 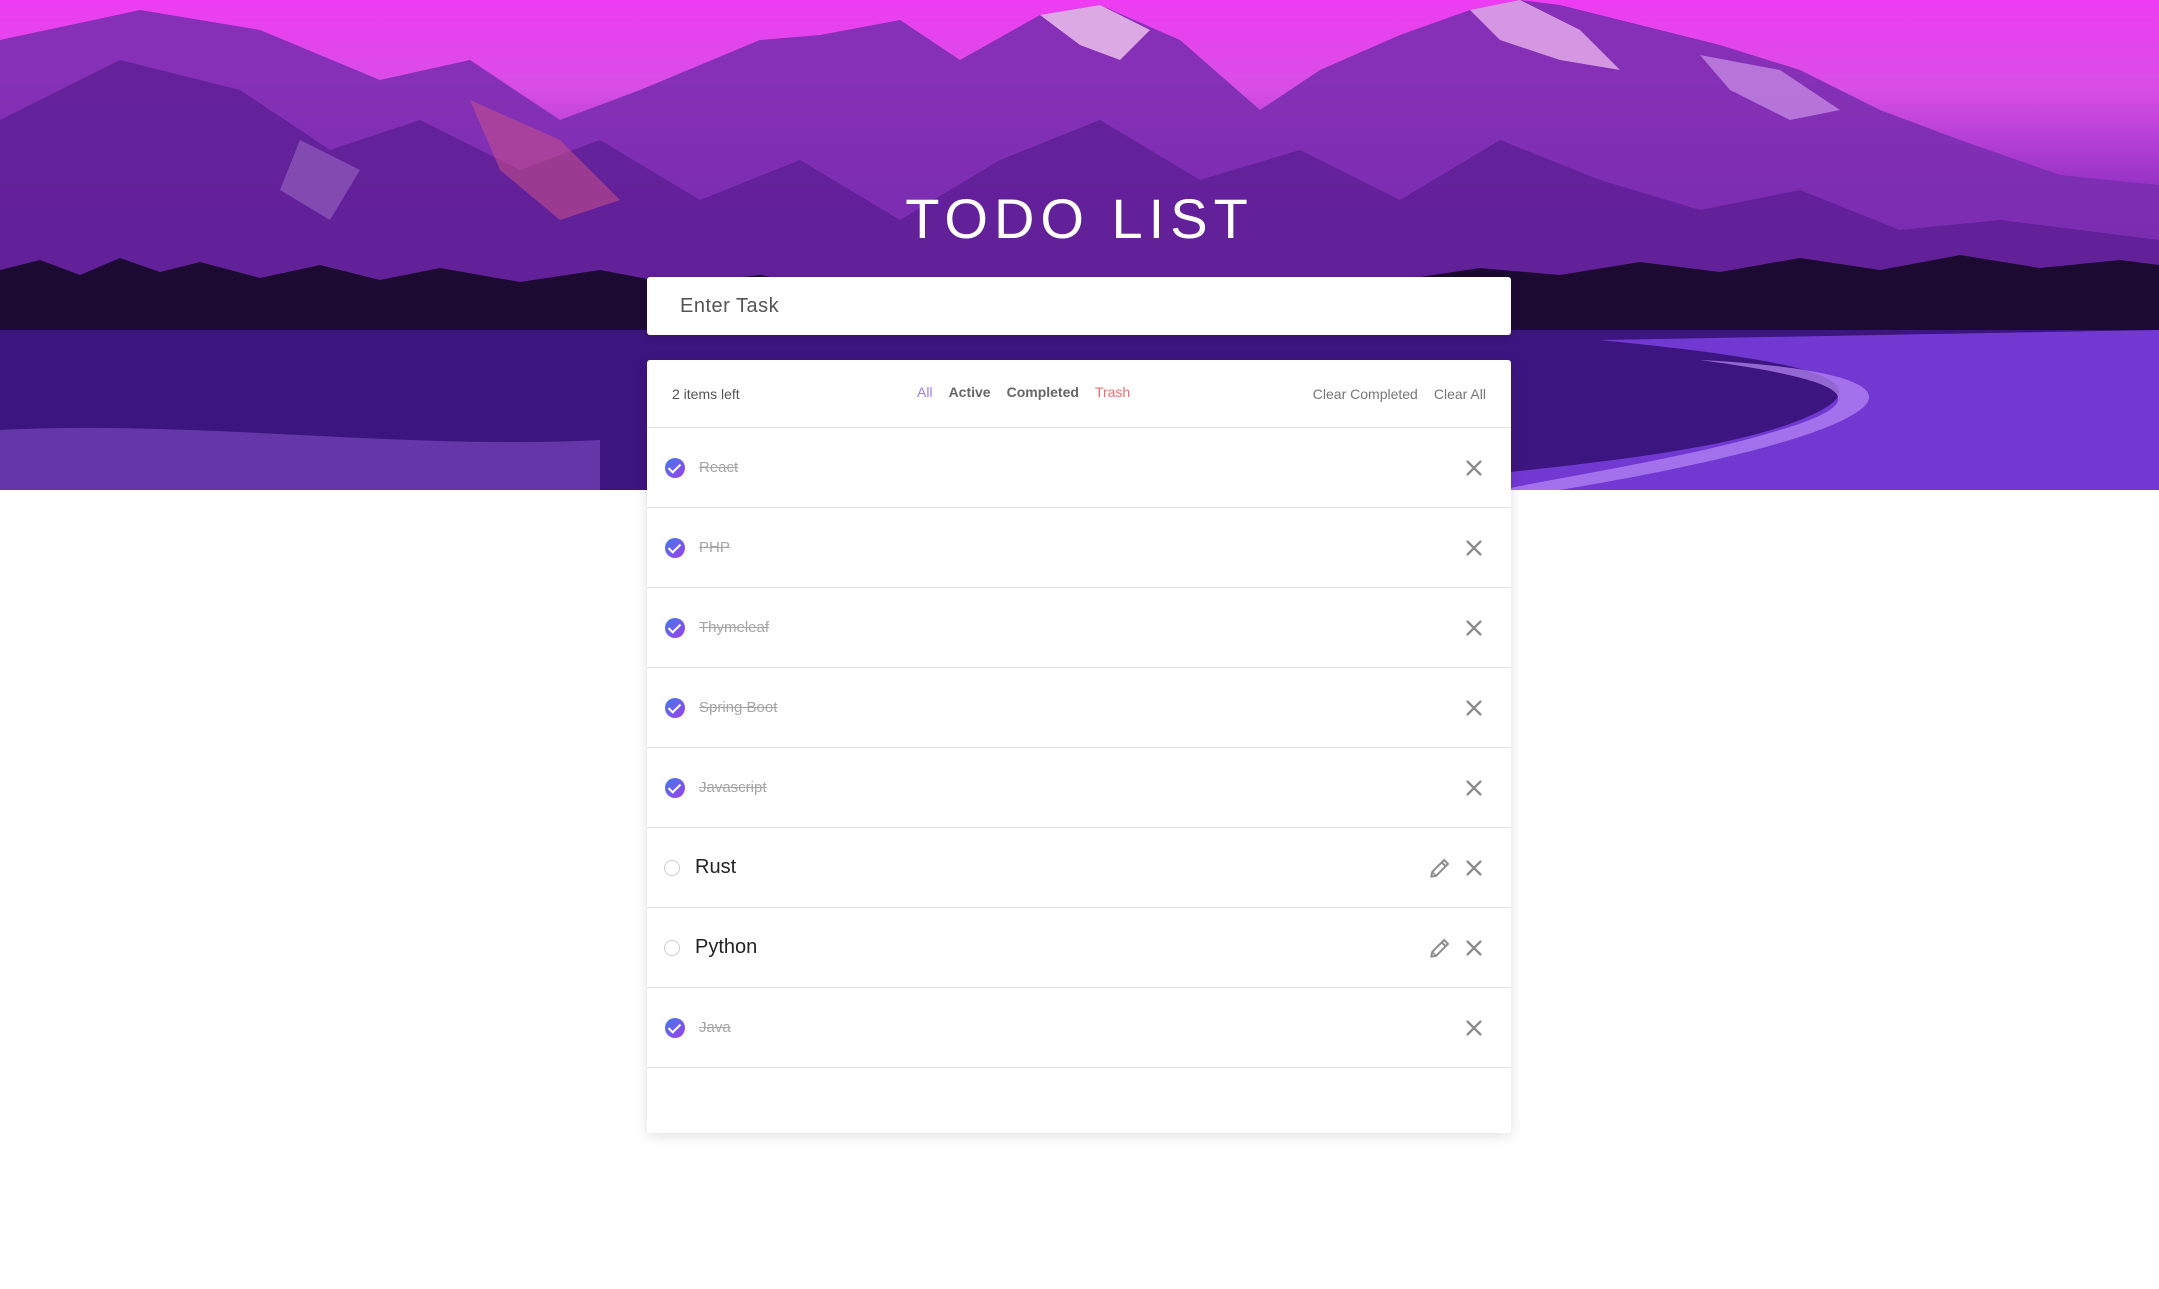 I want to click on task-label: Java, so click(x=715, y=1027).